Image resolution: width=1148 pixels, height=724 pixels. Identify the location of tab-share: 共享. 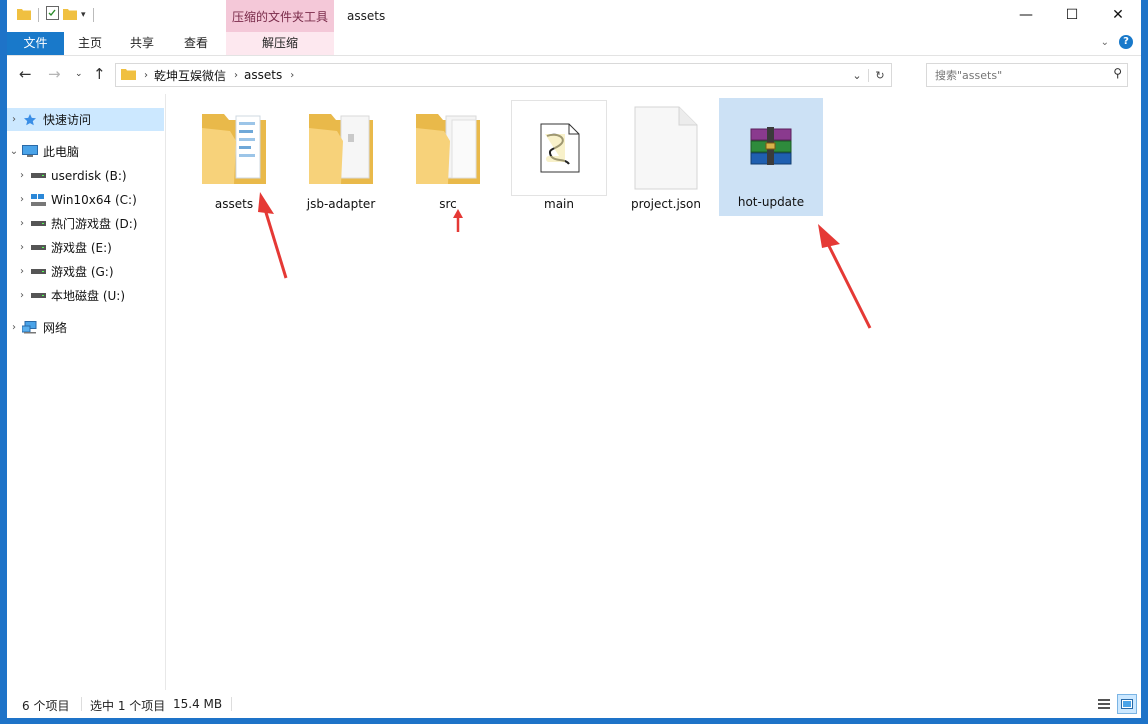
(142, 43).